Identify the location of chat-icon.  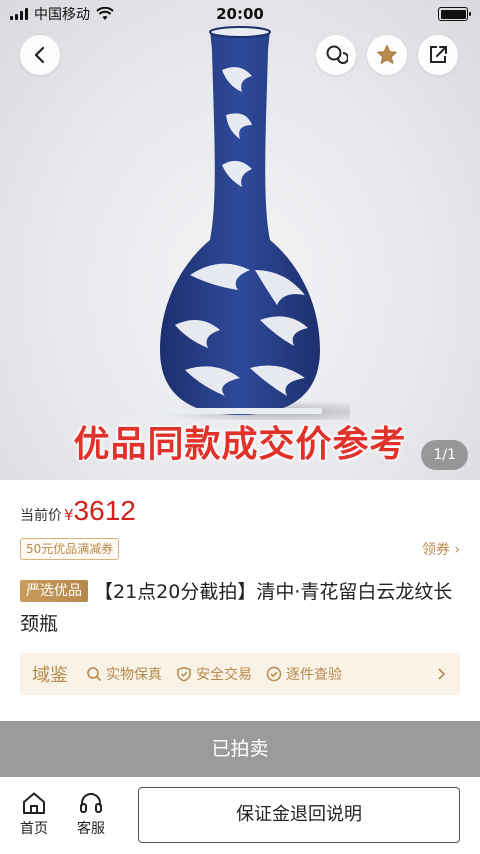
(337, 54).